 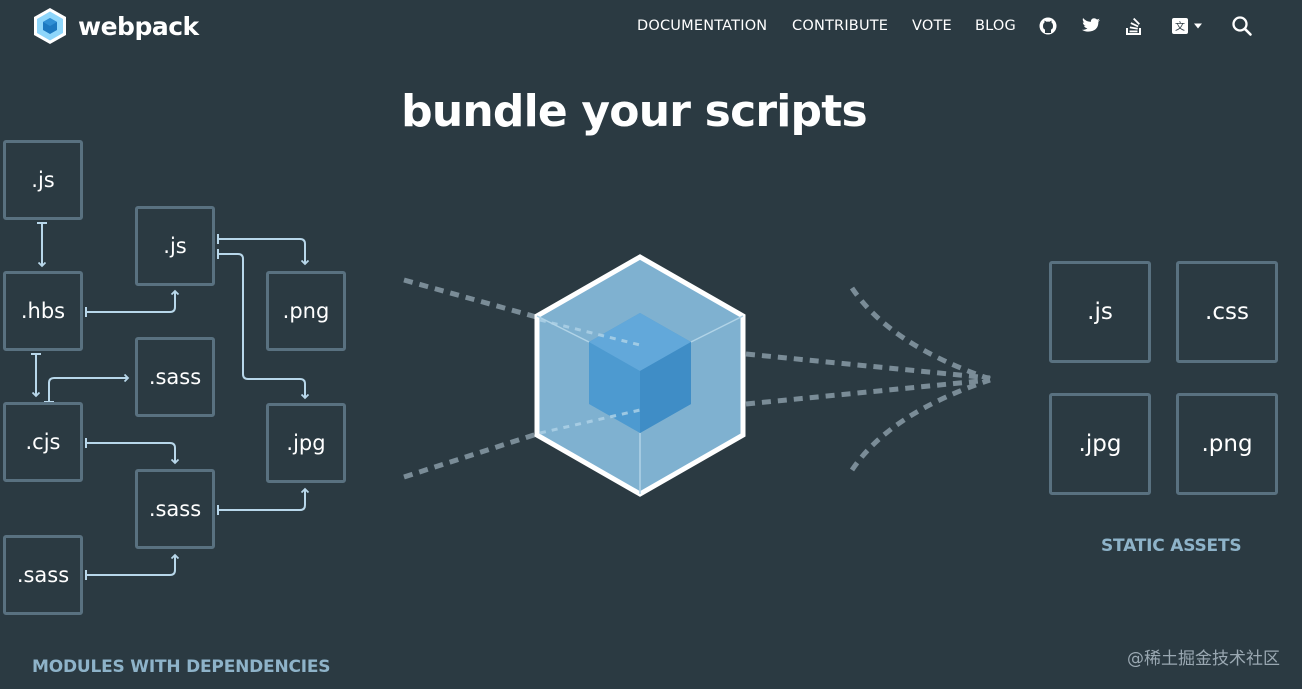 What do you see at coordinates (472, 378) in the screenshot?
I see `input-dashed-lines` at bounding box center [472, 378].